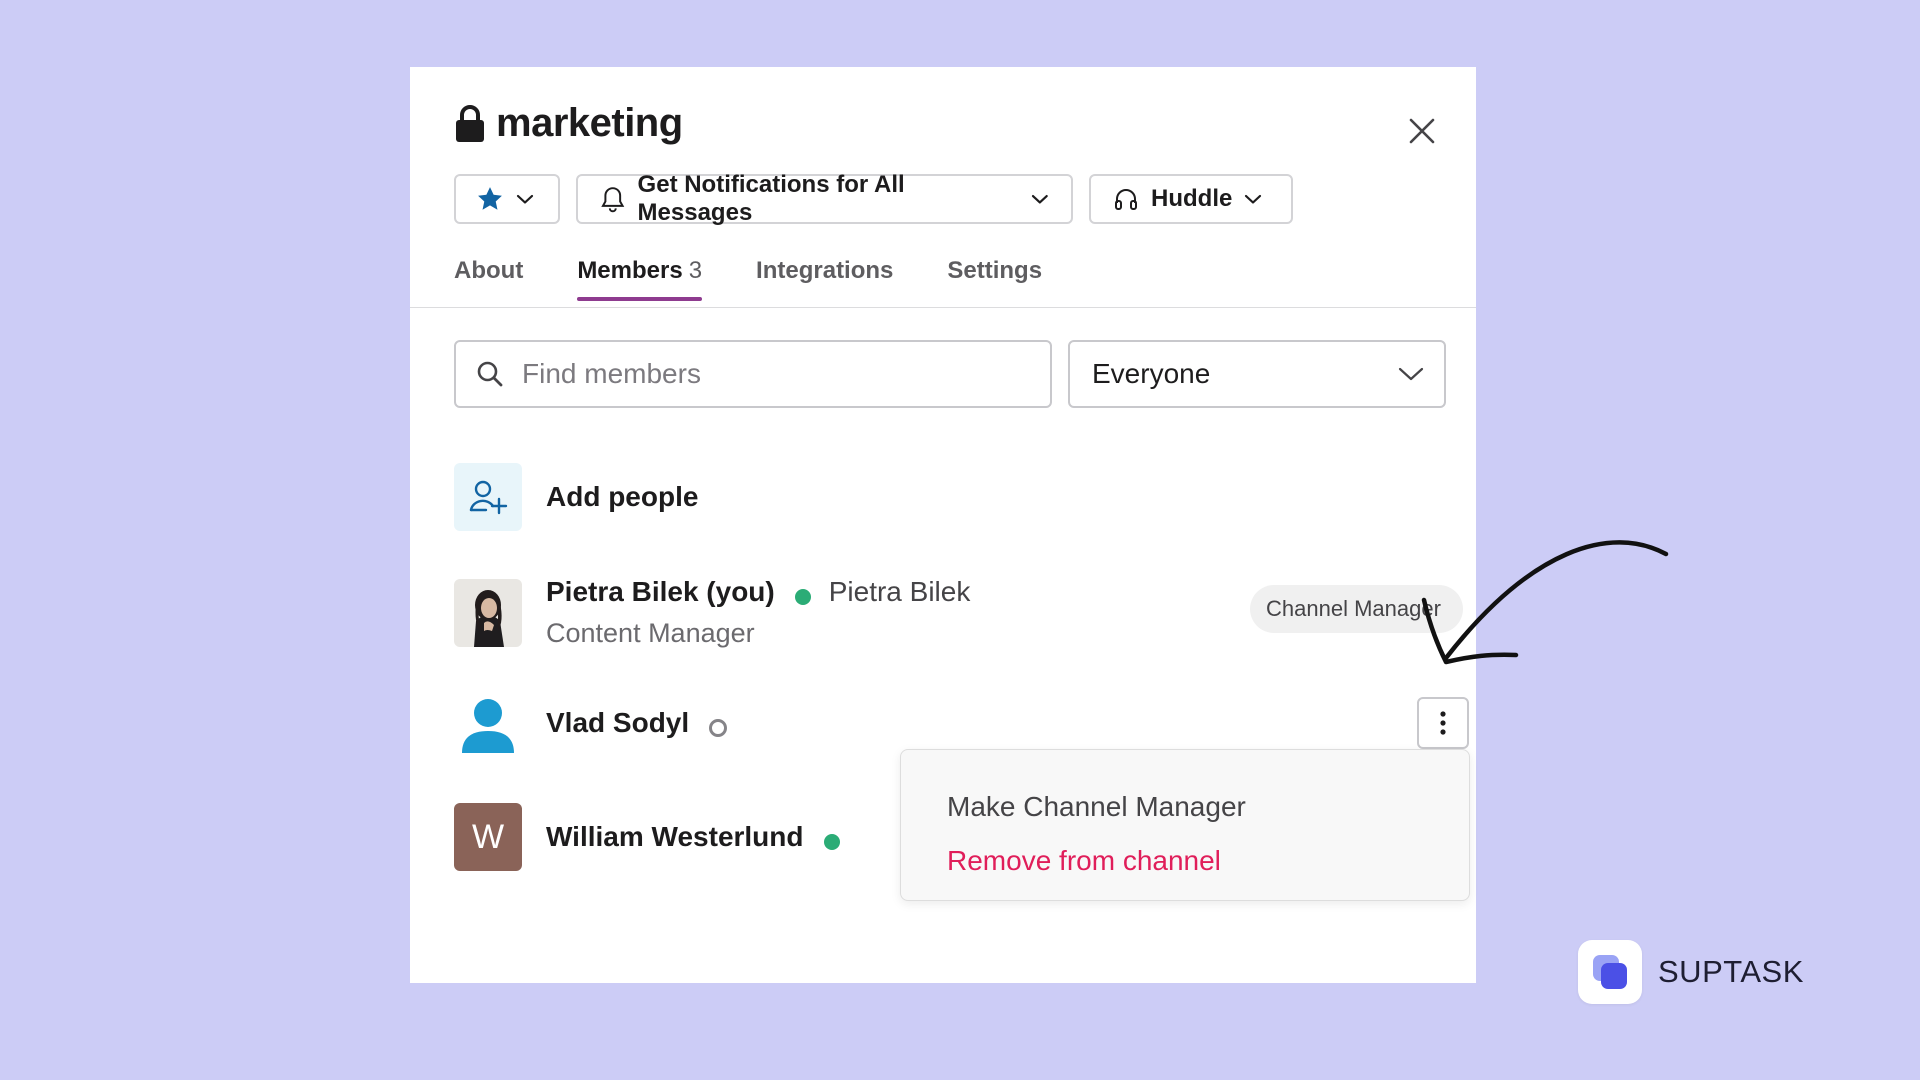 This screenshot has width=1920, height=1080. Describe the element at coordinates (943, 307) in the screenshot. I see `tabs-divider` at that location.